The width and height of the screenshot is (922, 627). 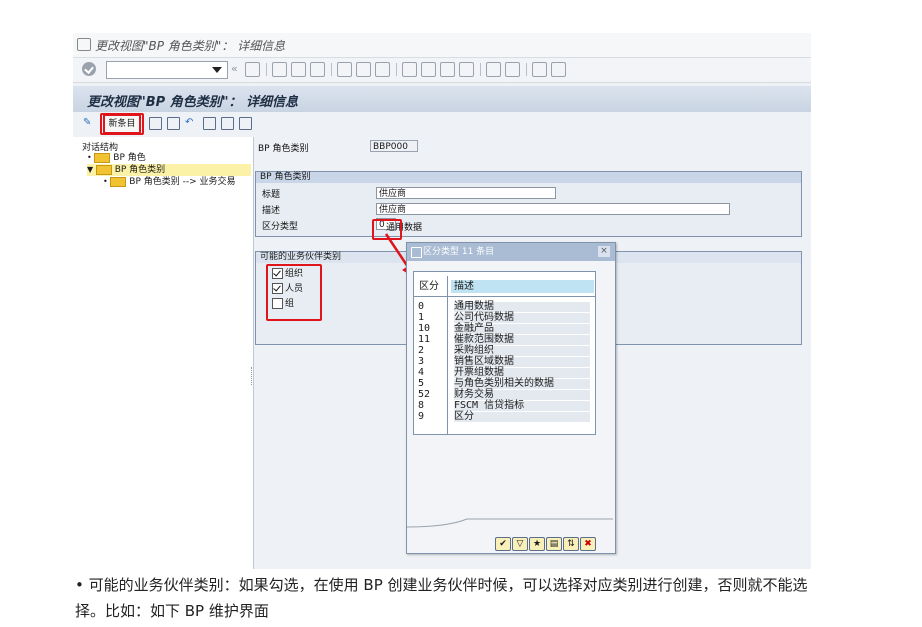 What do you see at coordinates (504, 296) in the screenshot?
I see `header-divider` at bounding box center [504, 296].